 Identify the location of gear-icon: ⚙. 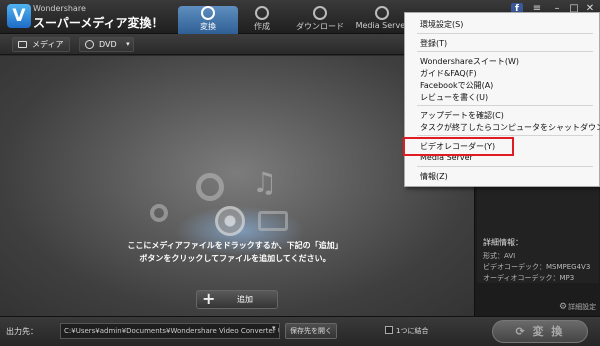
(563, 307).